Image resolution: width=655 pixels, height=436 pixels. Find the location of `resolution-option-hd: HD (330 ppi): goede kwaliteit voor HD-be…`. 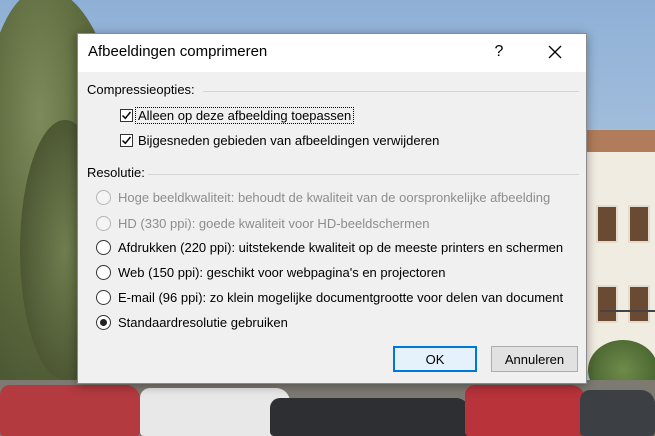

resolution-option-hd: HD (330 ppi): goede kwaliteit voor HD-be… is located at coordinates (262, 223).